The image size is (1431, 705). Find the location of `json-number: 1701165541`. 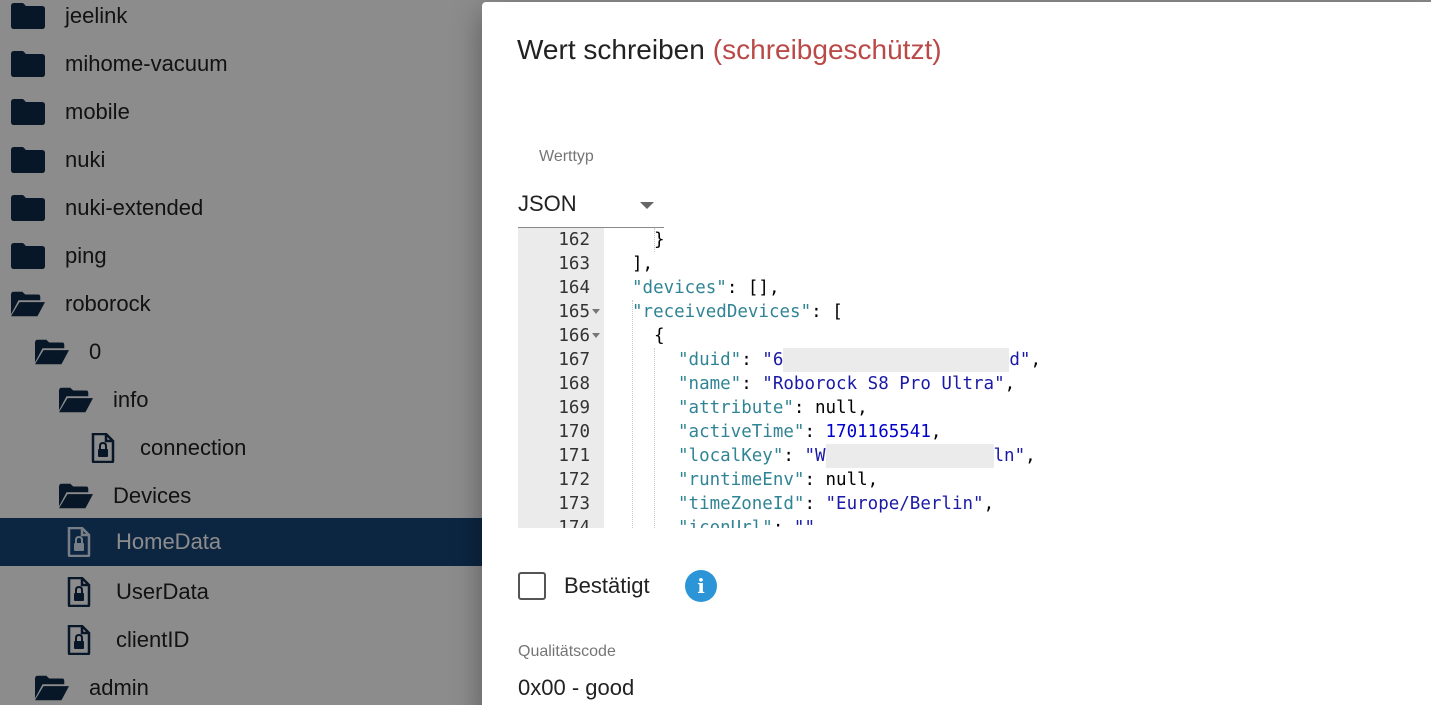

json-number: 1701165541 is located at coordinates (878, 432).